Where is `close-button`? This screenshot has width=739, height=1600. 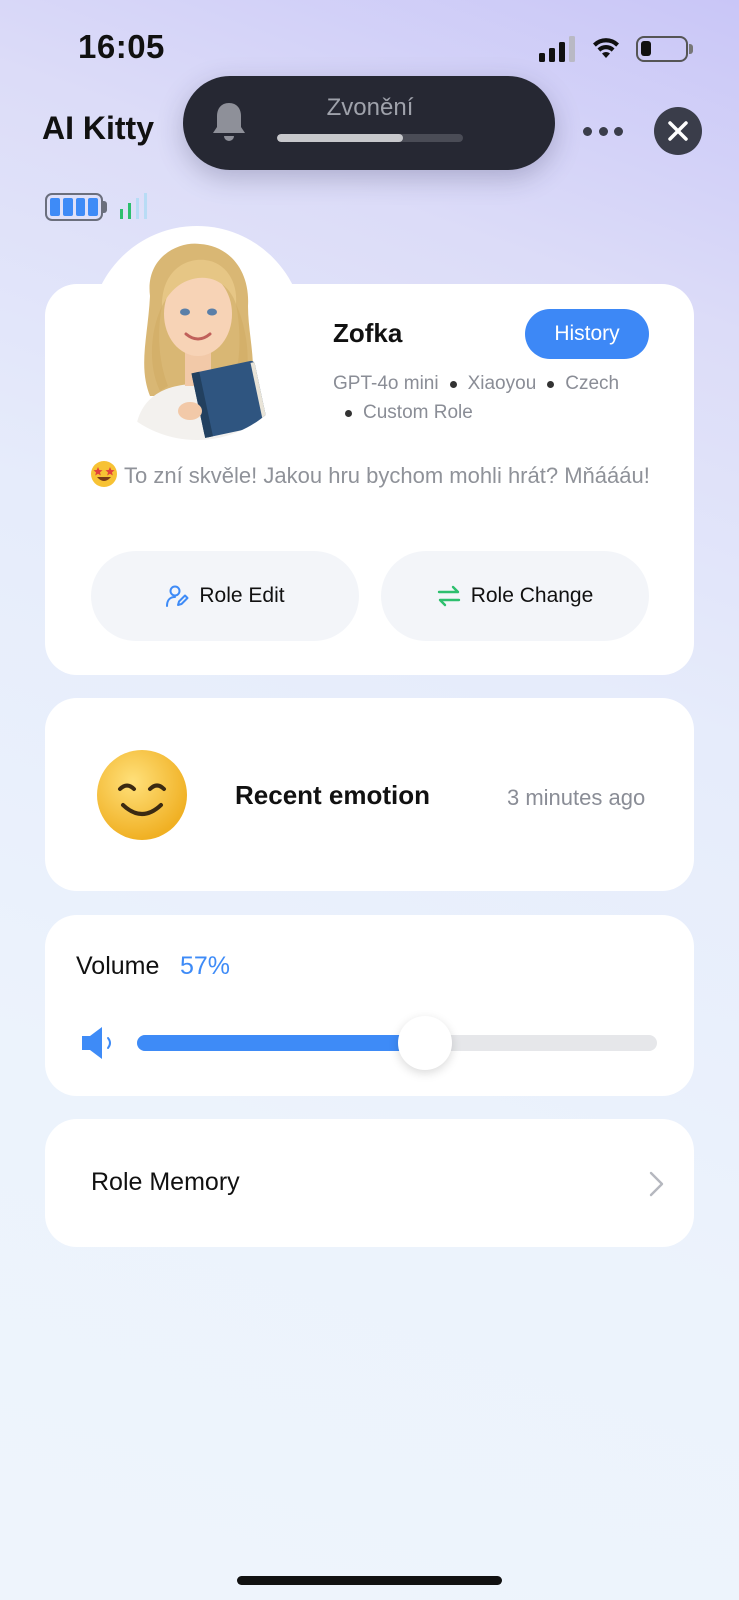
close-button is located at coordinates (678, 131).